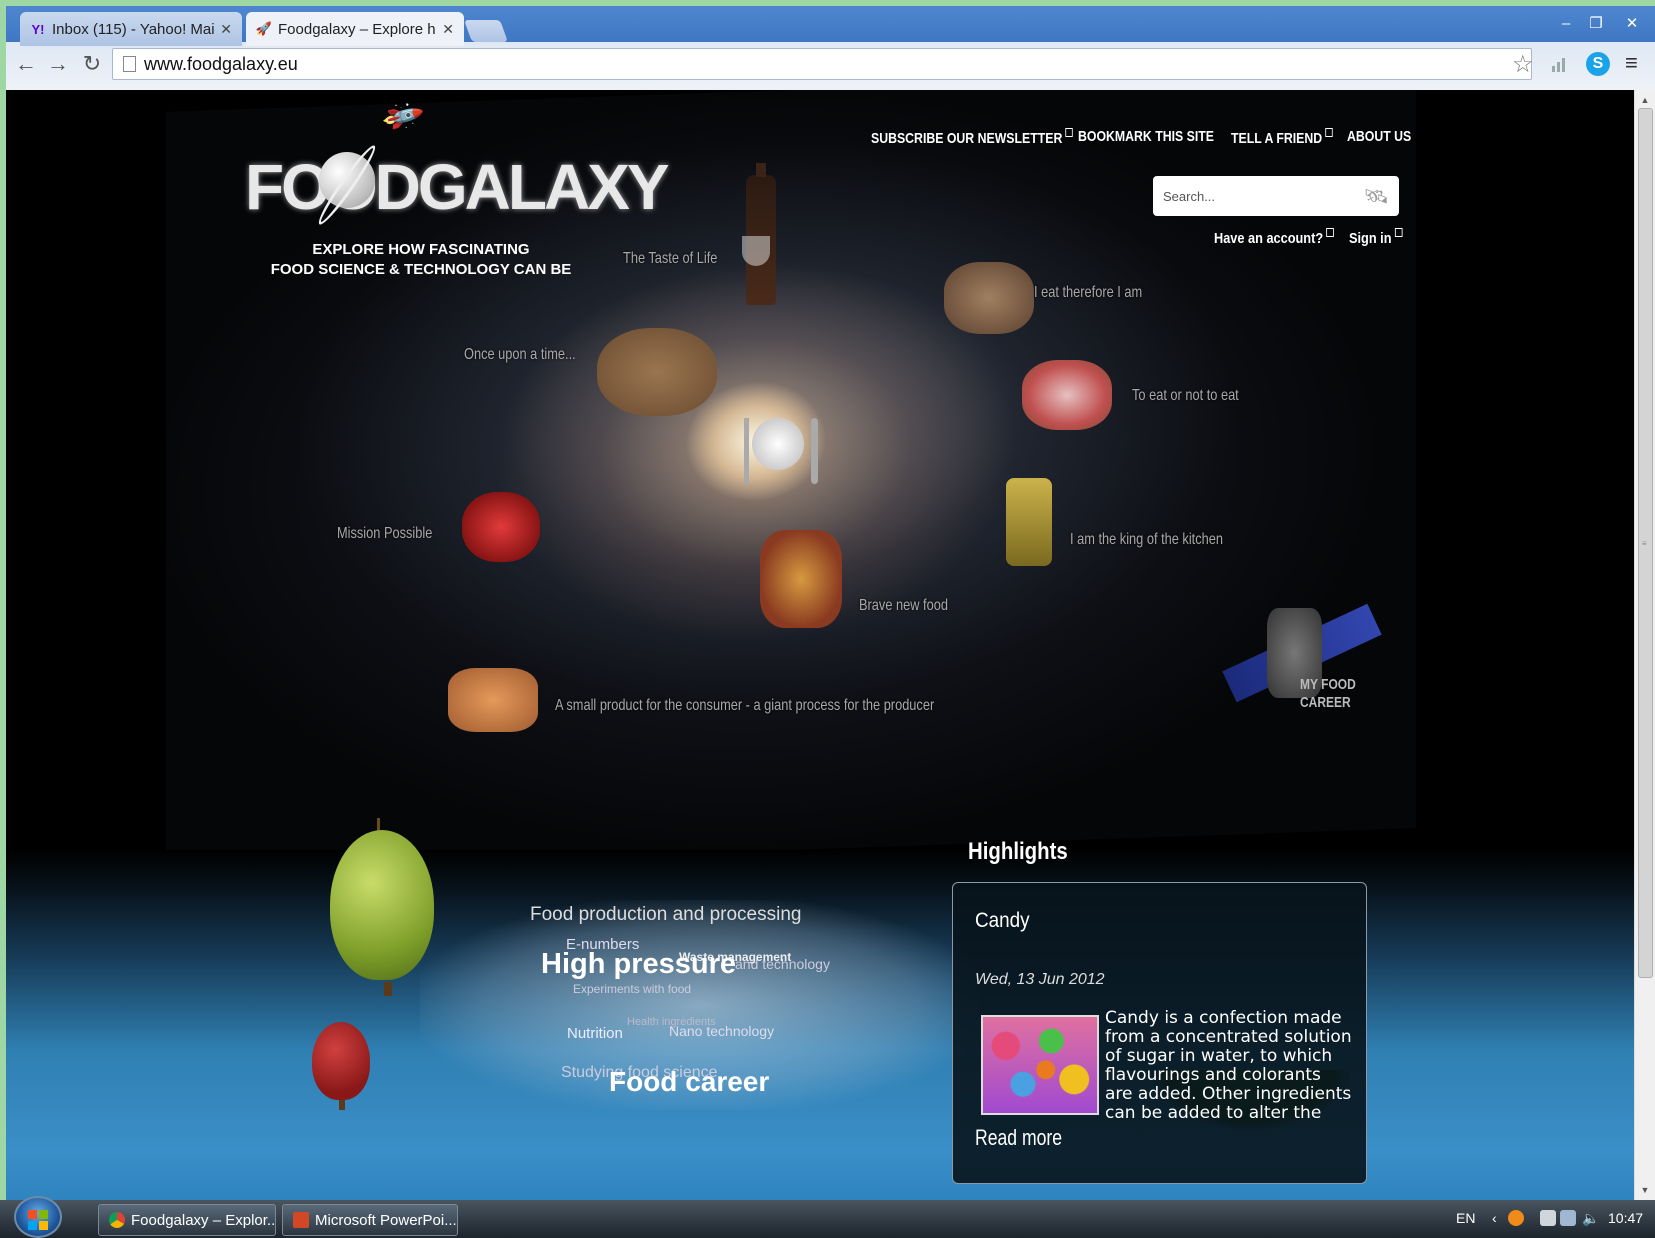 The image size is (1655, 1238). I want to click on grip-icon: ≡, so click(1644, 543).